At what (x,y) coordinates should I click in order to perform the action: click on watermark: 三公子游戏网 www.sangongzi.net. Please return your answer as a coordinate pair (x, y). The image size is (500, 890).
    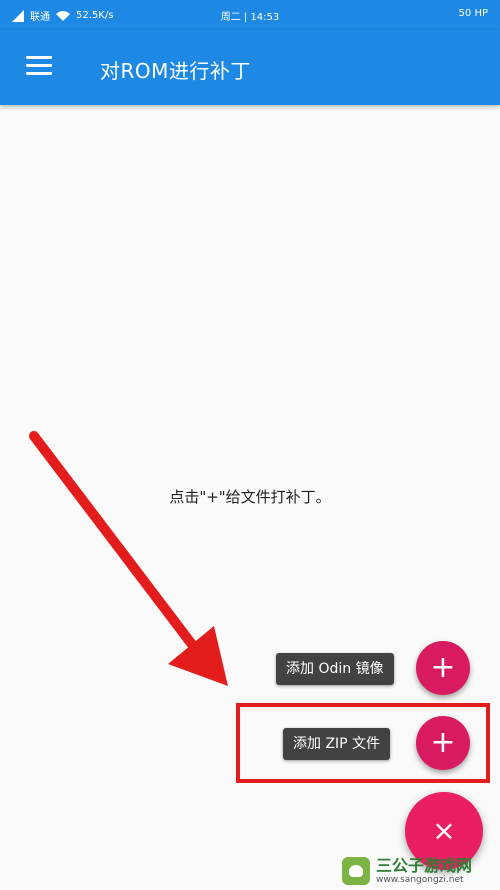
    Looking at the image, I should click on (418, 871).